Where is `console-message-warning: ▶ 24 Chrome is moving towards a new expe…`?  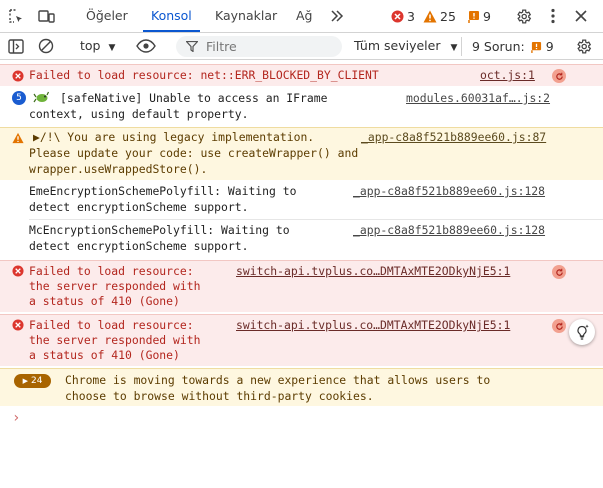
console-message-warning: ▶ 24 Chrome is moving towards a new expe… is located at coordinates (301, 387).